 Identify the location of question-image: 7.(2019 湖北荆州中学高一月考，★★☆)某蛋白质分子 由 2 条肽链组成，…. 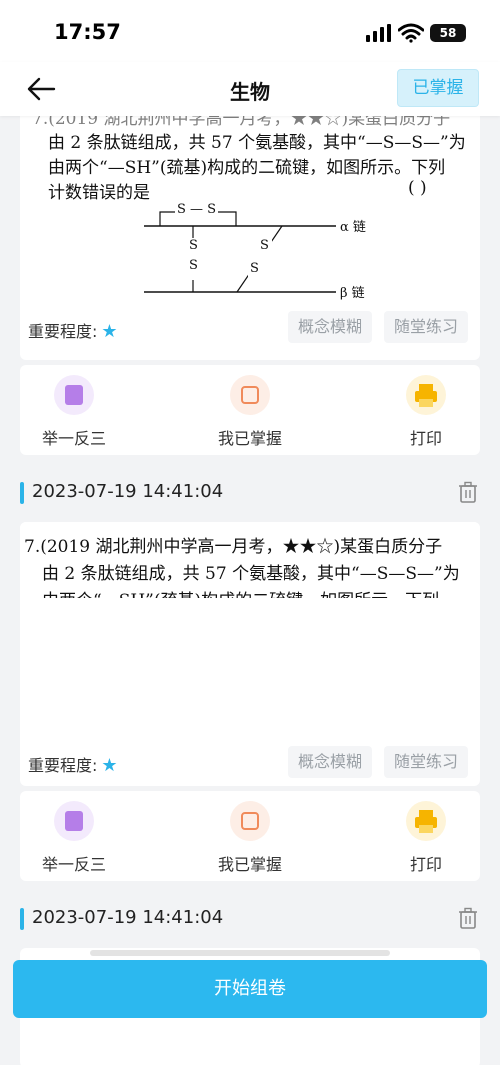
(250, 560).